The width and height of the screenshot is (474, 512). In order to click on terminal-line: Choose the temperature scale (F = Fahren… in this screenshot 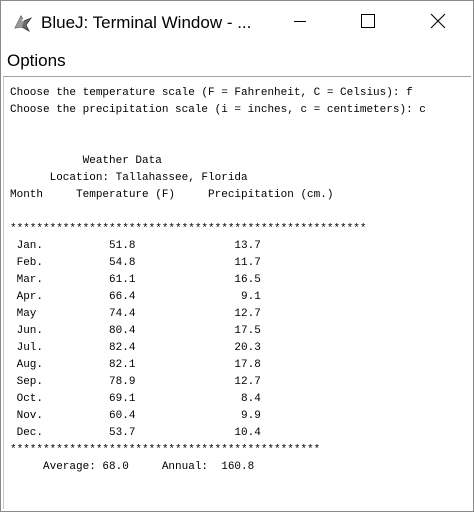, I will do `click(211, 93)`.